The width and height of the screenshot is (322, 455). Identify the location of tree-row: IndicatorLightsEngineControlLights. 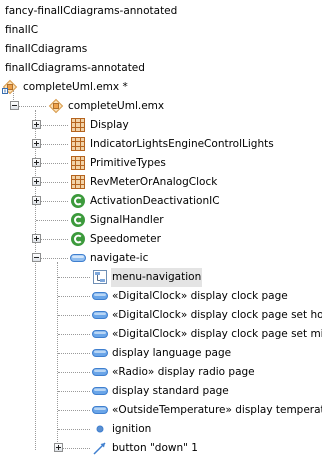
(161, 144).